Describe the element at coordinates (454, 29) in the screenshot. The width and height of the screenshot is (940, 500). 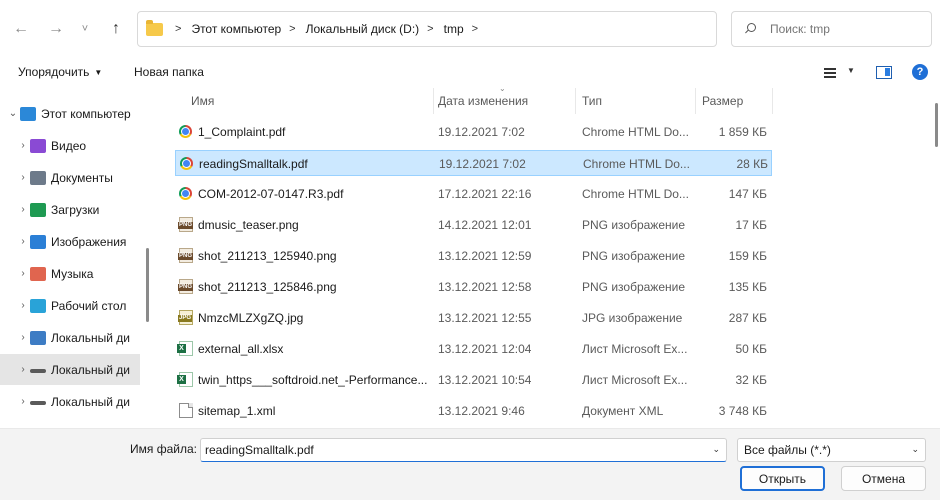
I see `breadcrumb-tmp: tmp` at that location.